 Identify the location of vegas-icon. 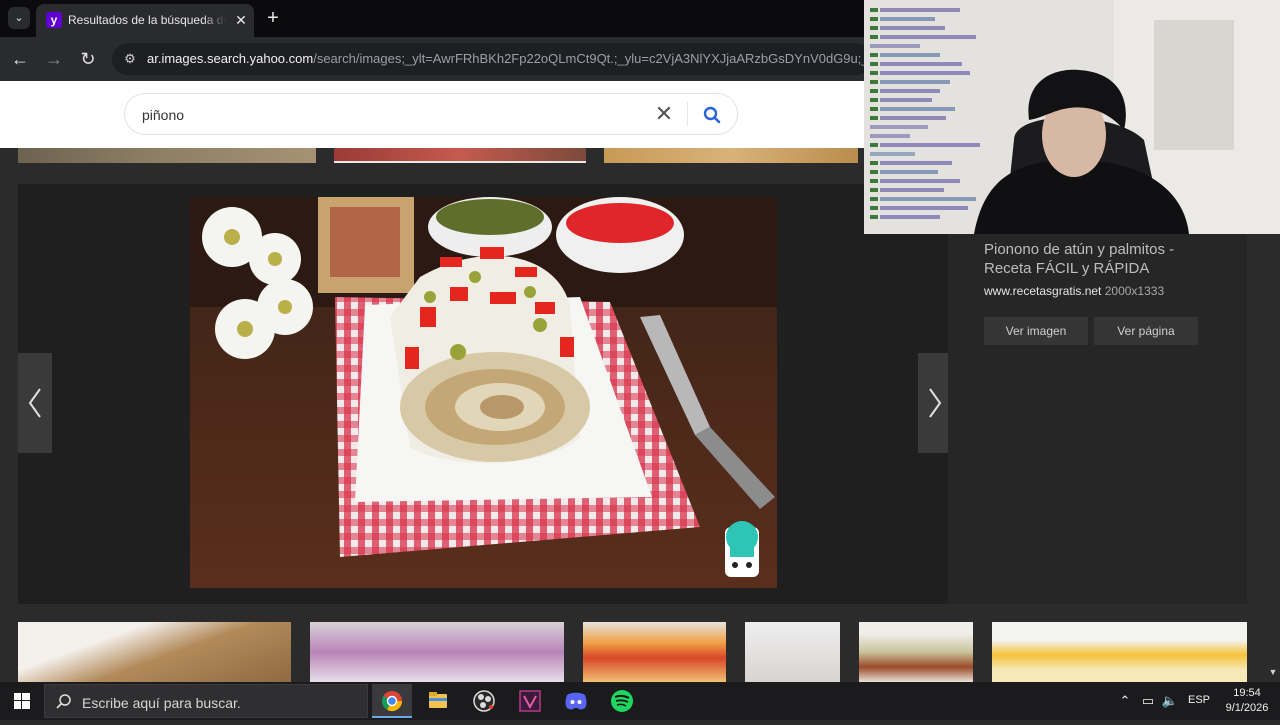
(530, 701).